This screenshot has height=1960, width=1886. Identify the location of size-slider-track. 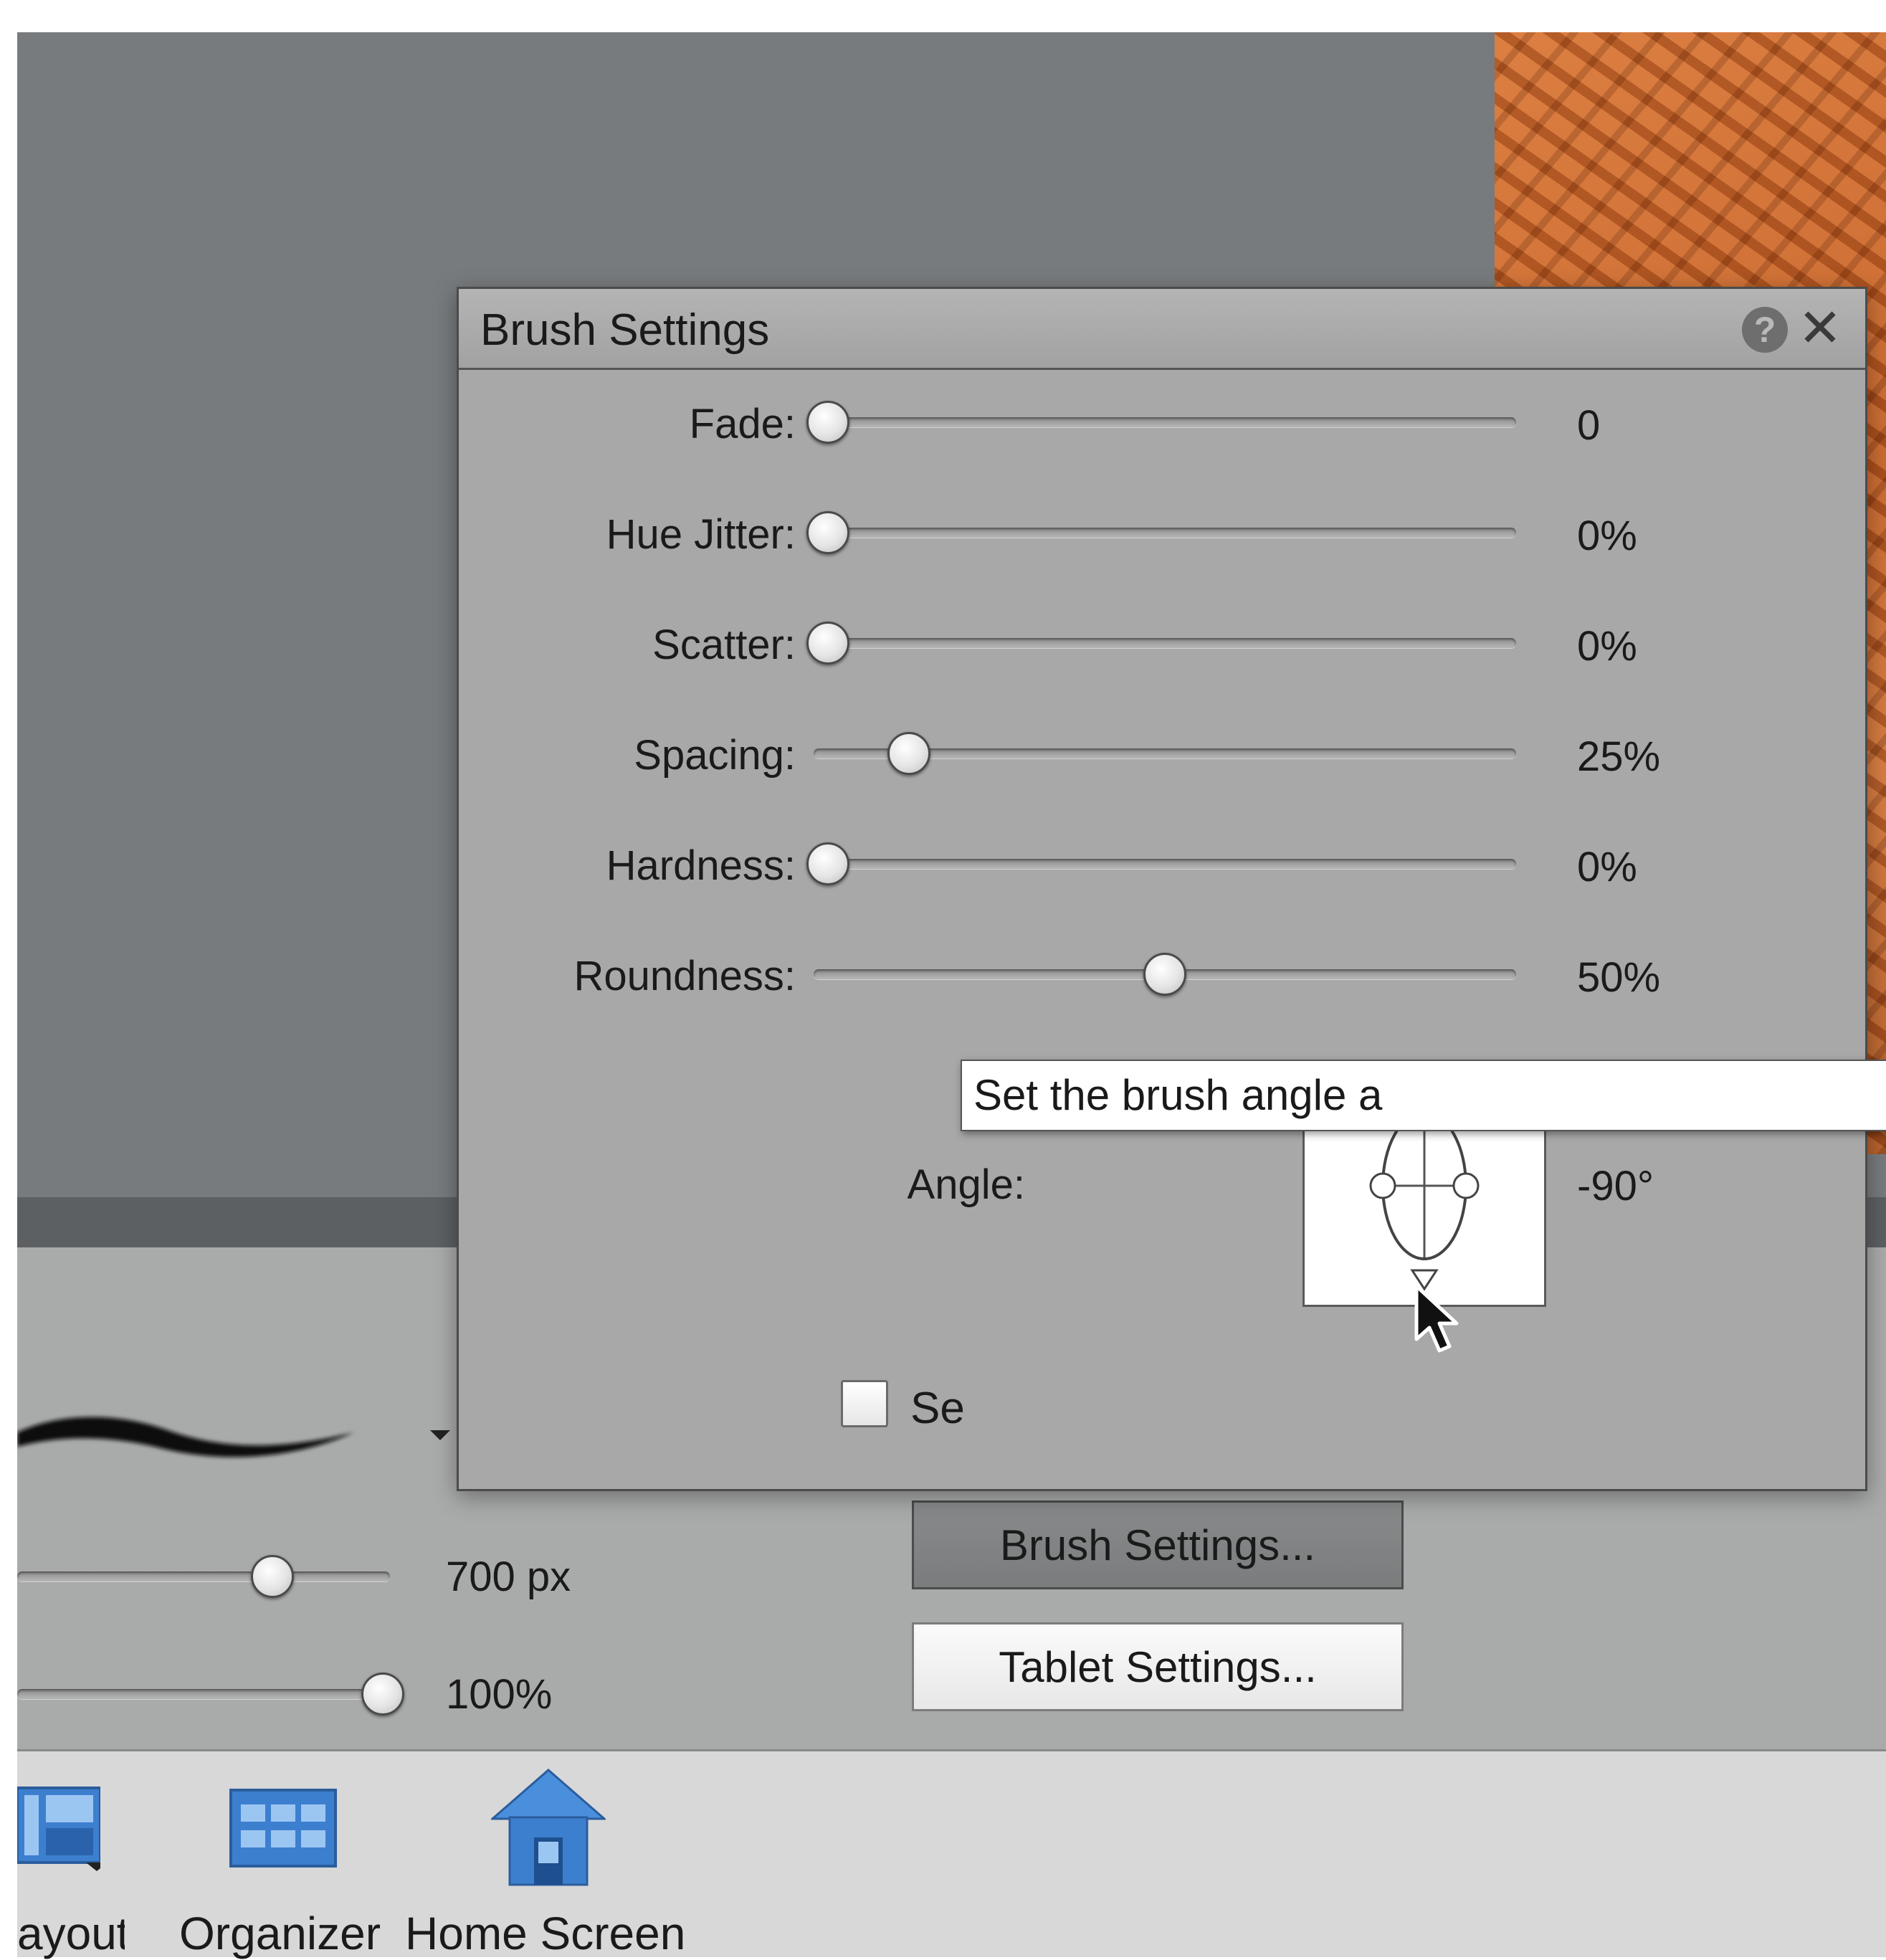
(203, 1576).